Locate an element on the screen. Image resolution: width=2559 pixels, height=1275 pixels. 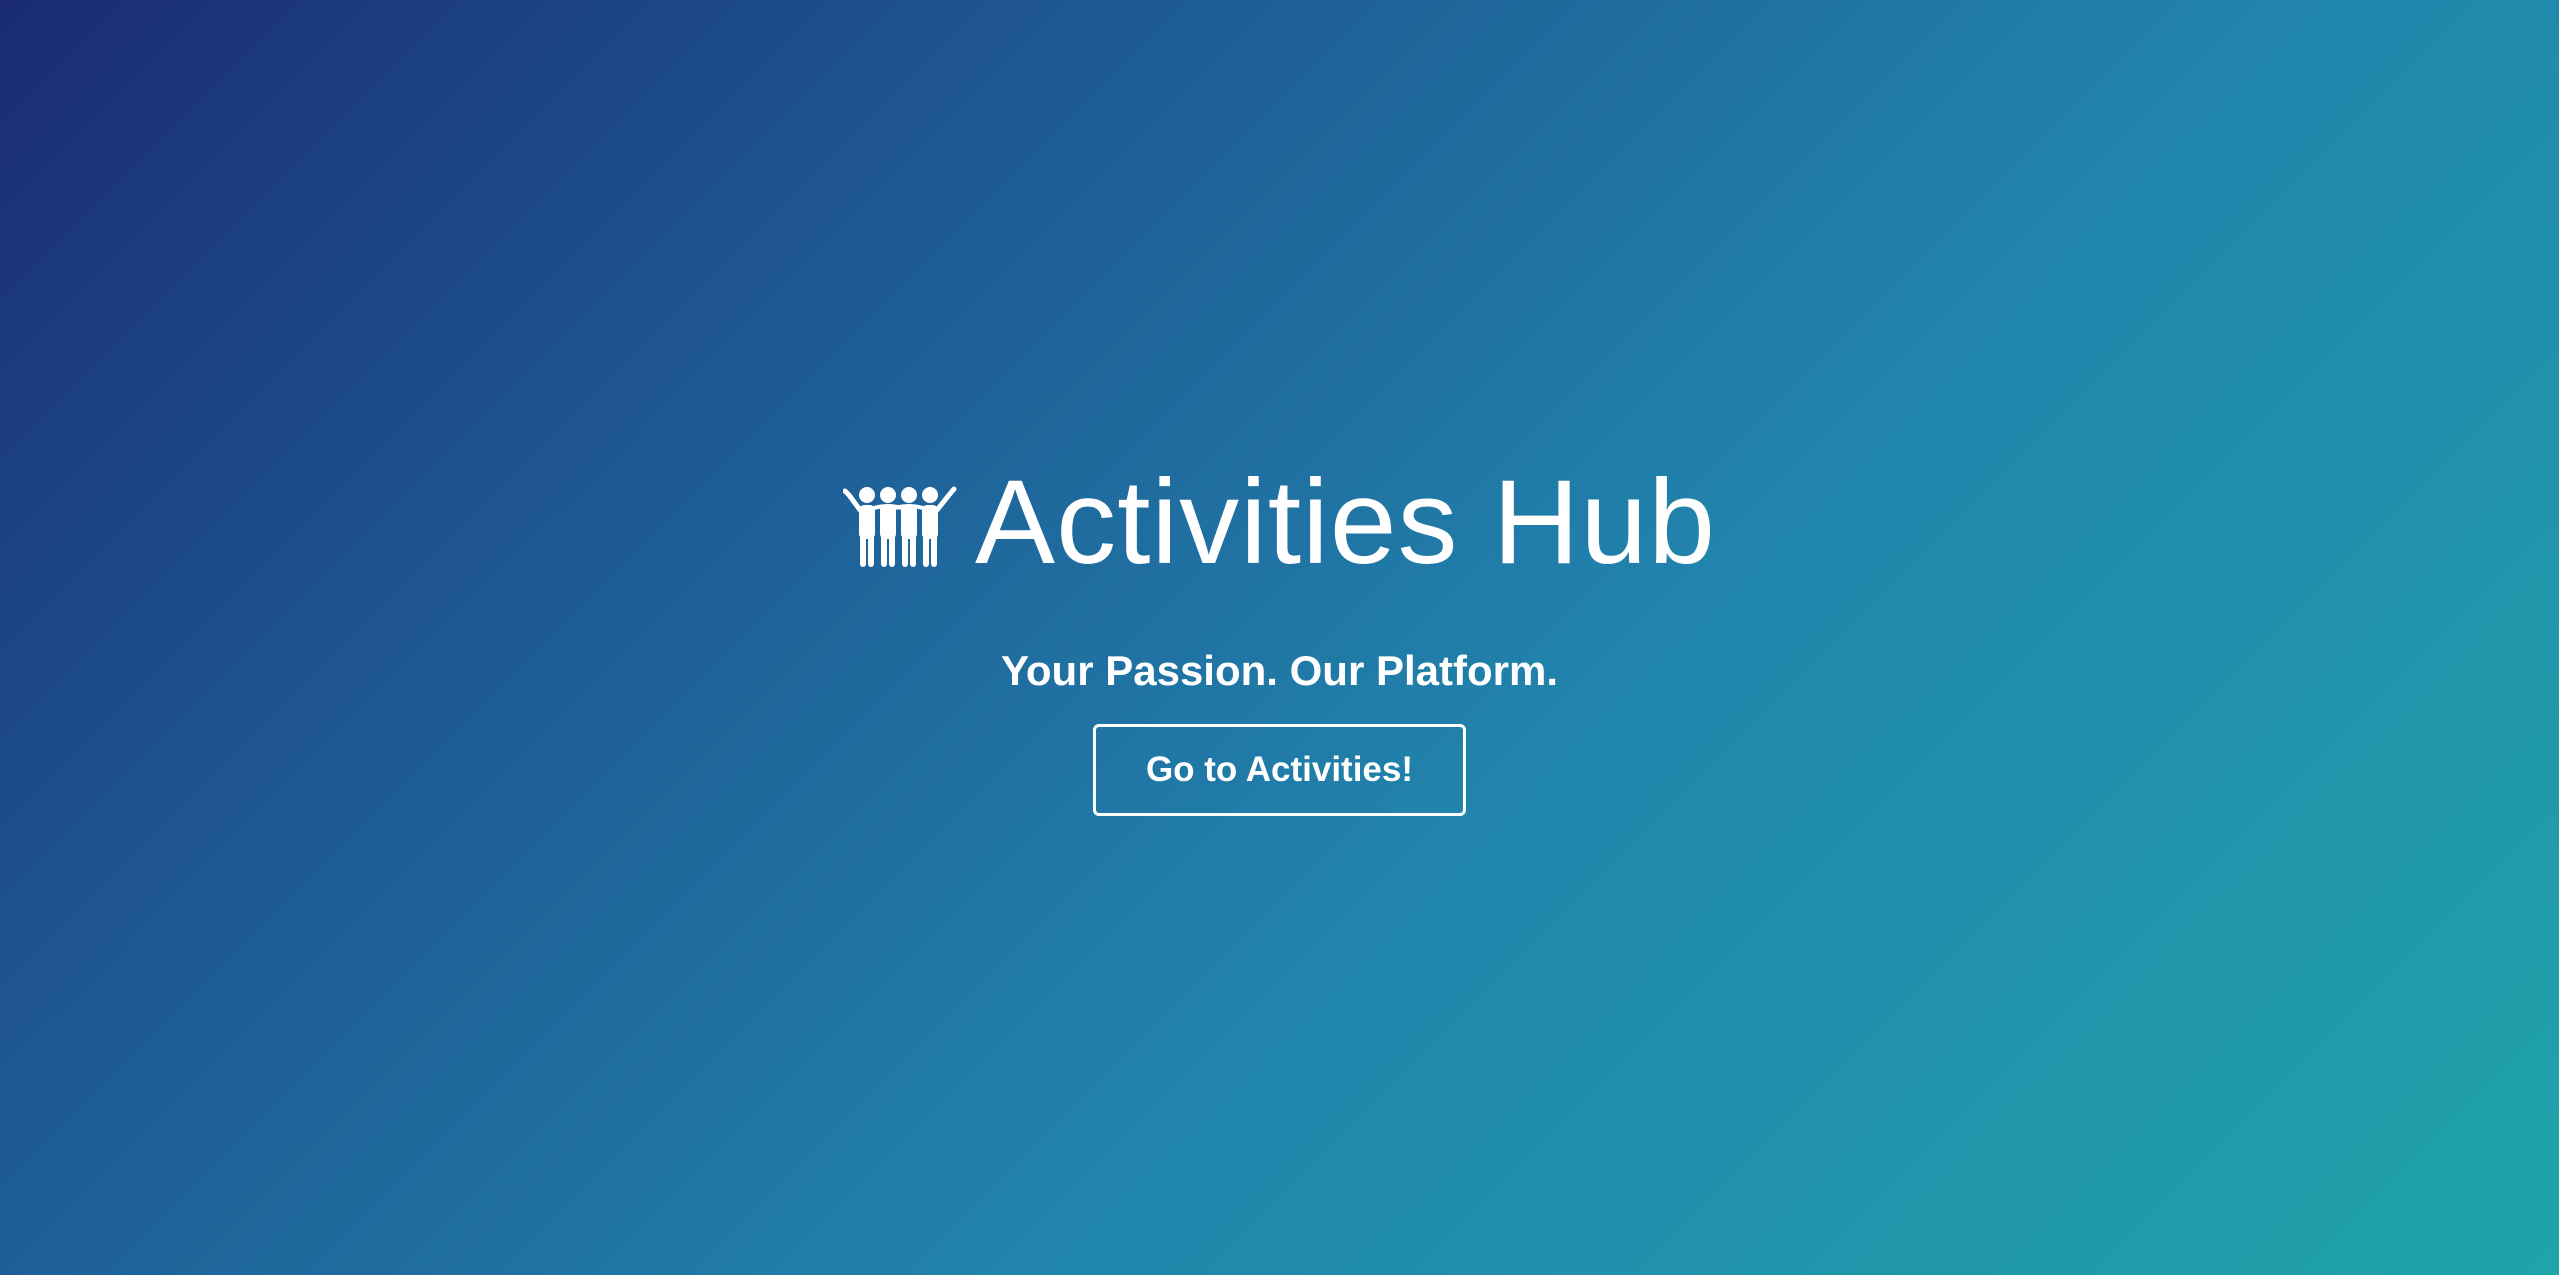
page-title: Activities Hub is located at coordinates (1345, 522).